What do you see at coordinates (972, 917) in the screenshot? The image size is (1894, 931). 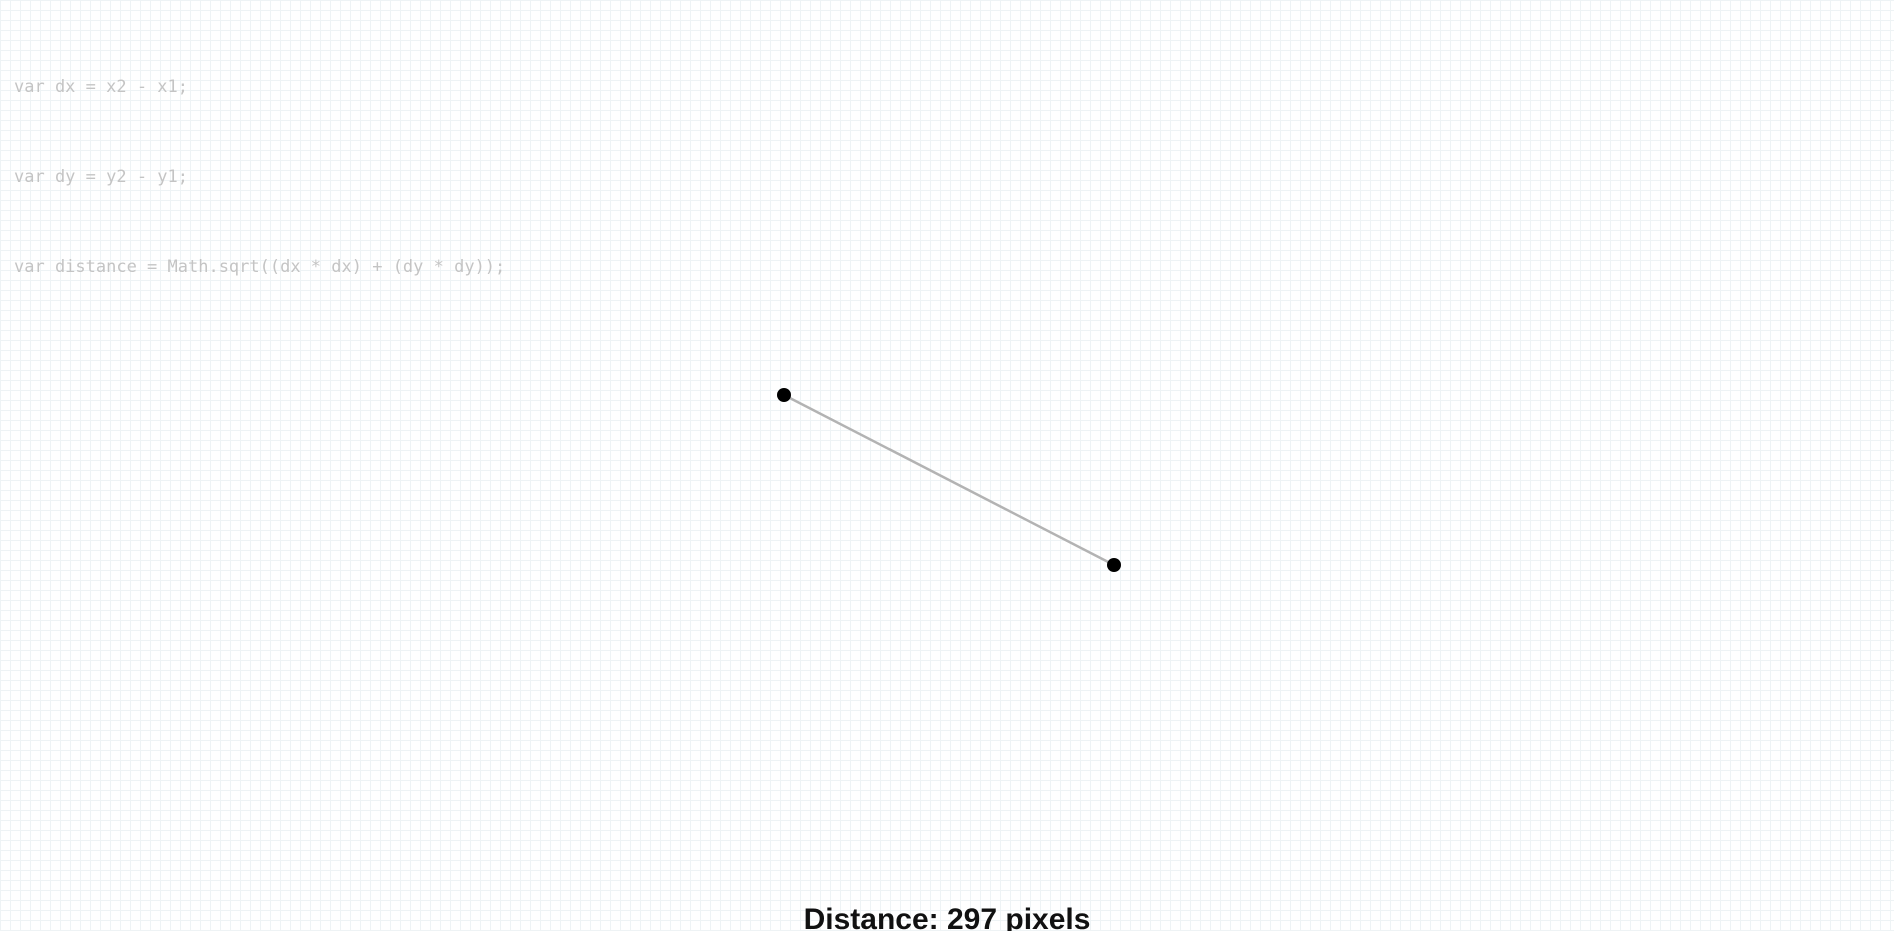 I see `distance-value: 297` at bounding box center [972, 917].